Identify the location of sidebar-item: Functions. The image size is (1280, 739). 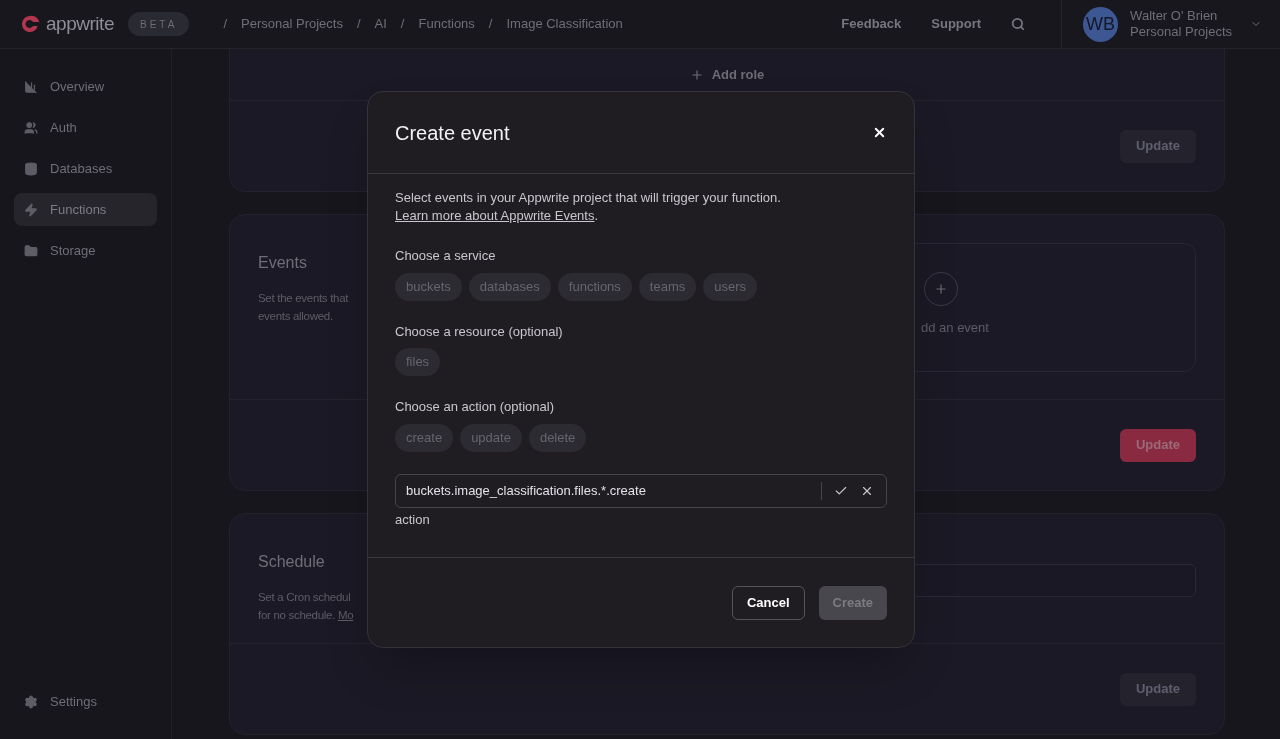
(85, 209).